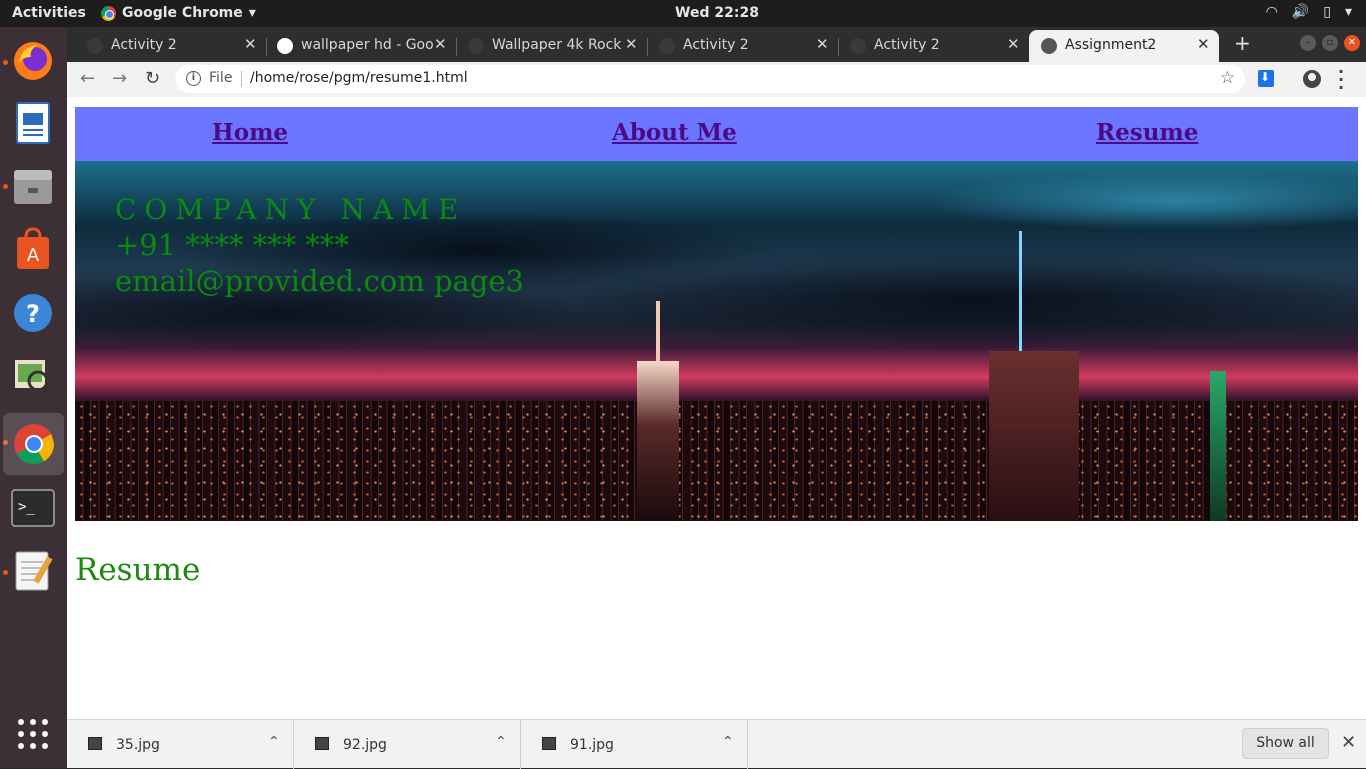 The height and width of the screenshot is (769, 1366). I want to click on address-bar: i File /home/rose/pgm/resume1.html ☆, so click(710, 79).